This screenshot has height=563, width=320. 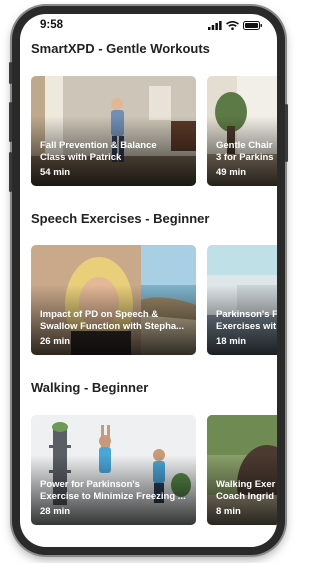 I want to click on card-duration: 8 min, so click(x=228, y=511).